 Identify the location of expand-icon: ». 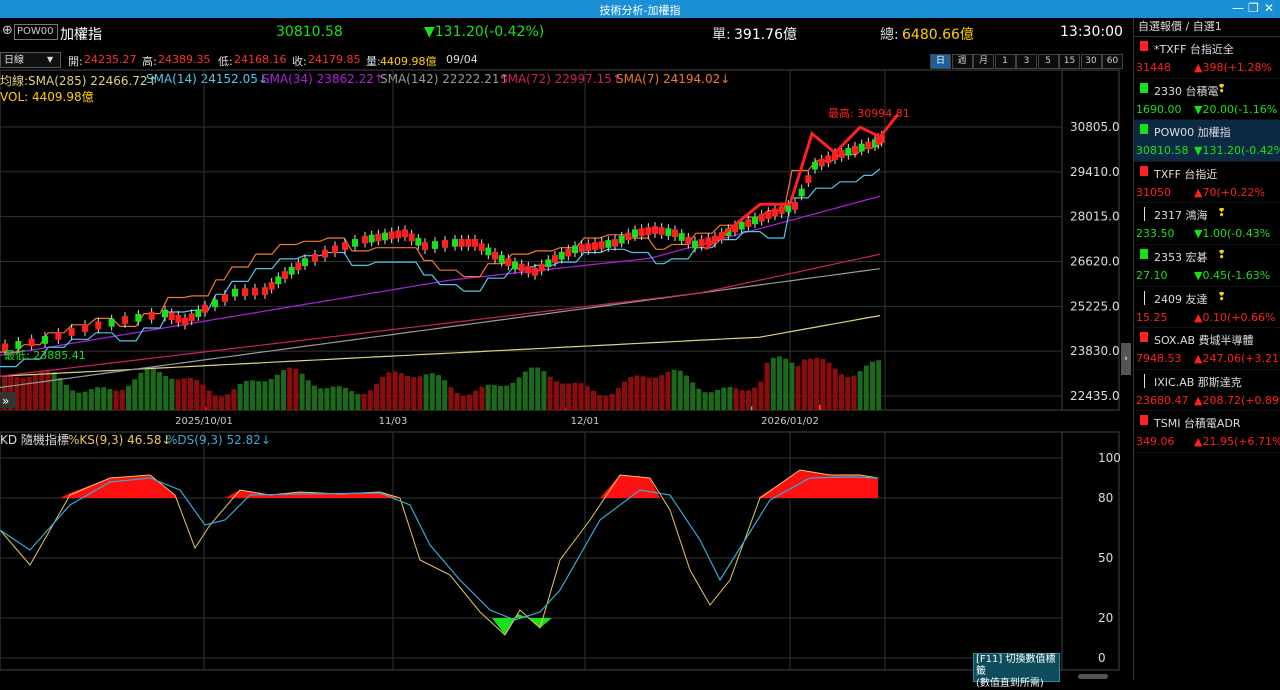
(5, 401).